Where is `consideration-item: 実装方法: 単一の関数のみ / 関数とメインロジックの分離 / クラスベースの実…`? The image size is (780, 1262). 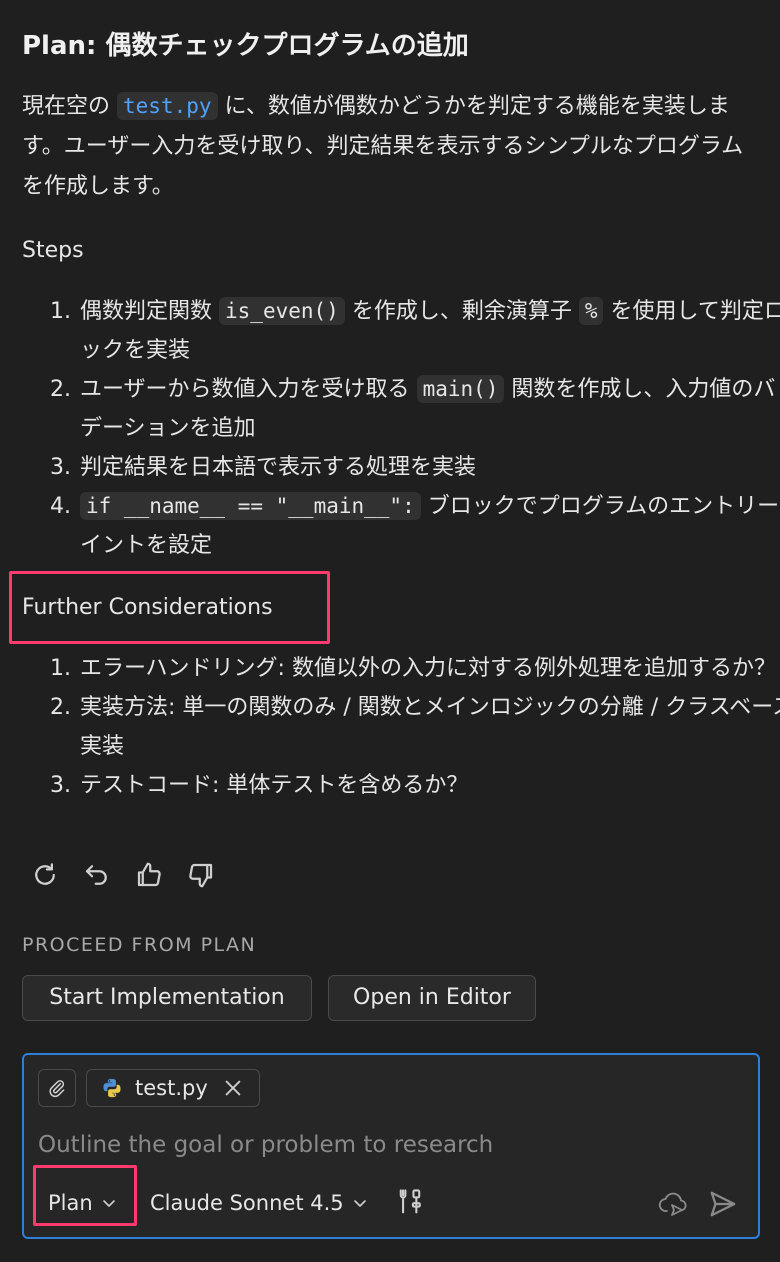
consideration-item: 実装方法: 単一の関数のみ / 関数とメインロジックの分離 / クラスベースの実… is located at coordinates (429, 727).